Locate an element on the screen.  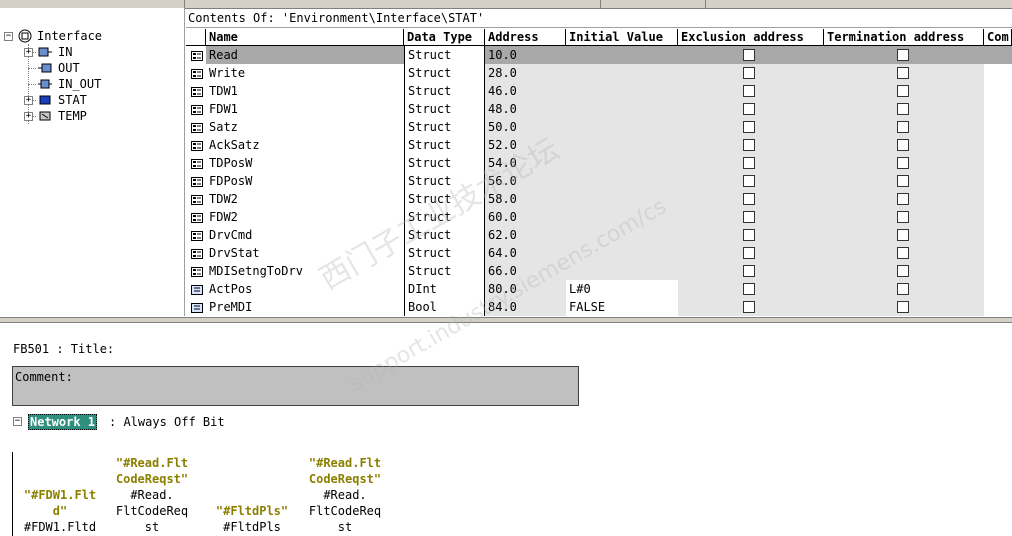
cell-name: DrvCmd is located at coordinates (305, 235).